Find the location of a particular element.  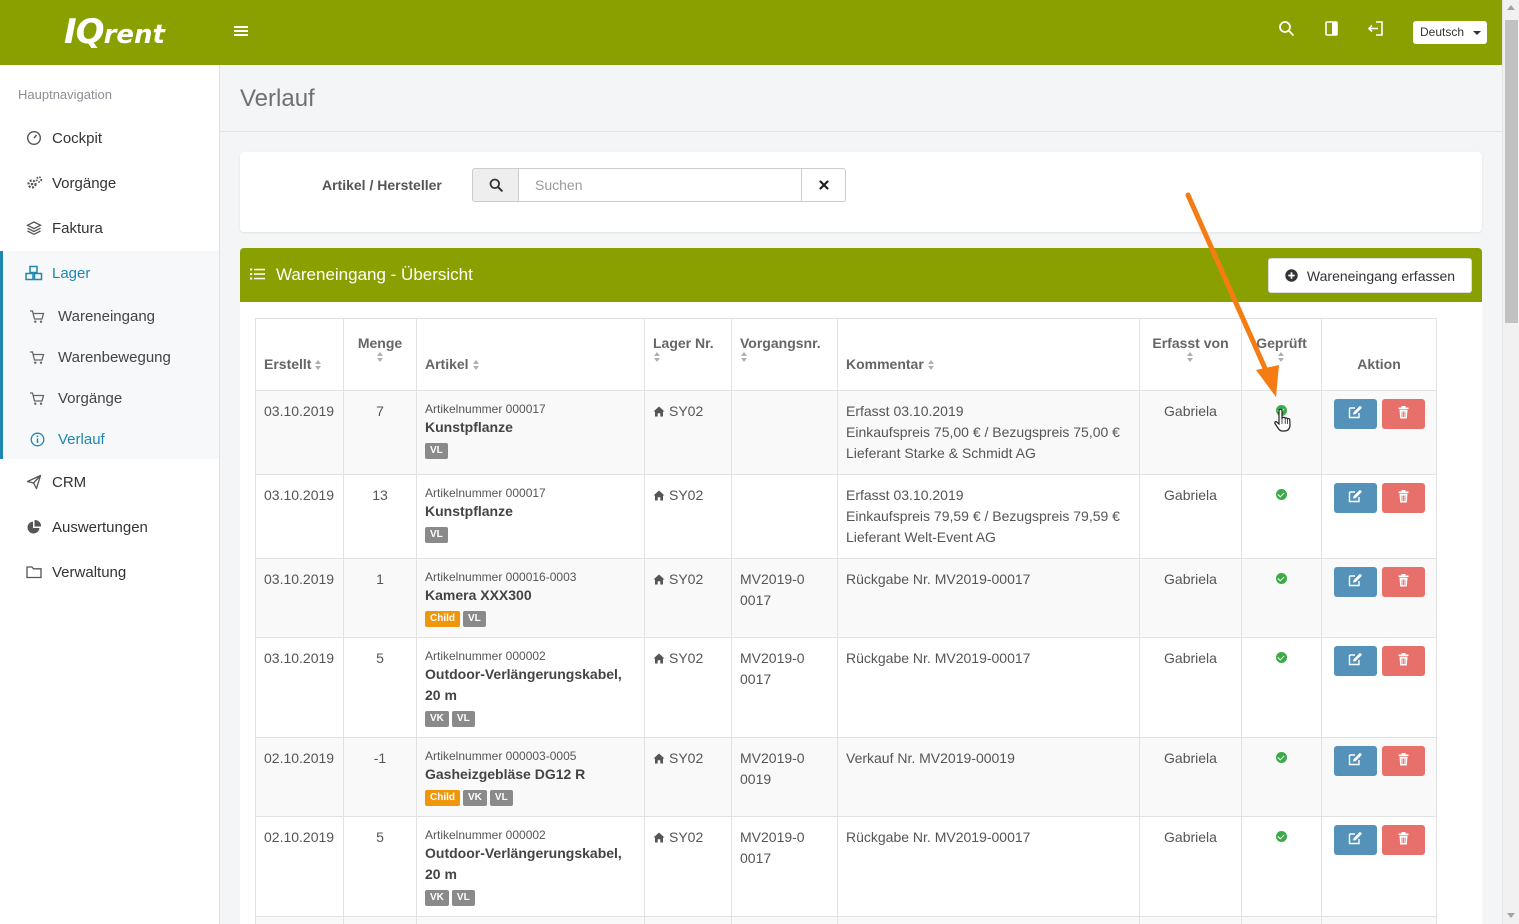

menu-icon is located at coordinates (241, 31).